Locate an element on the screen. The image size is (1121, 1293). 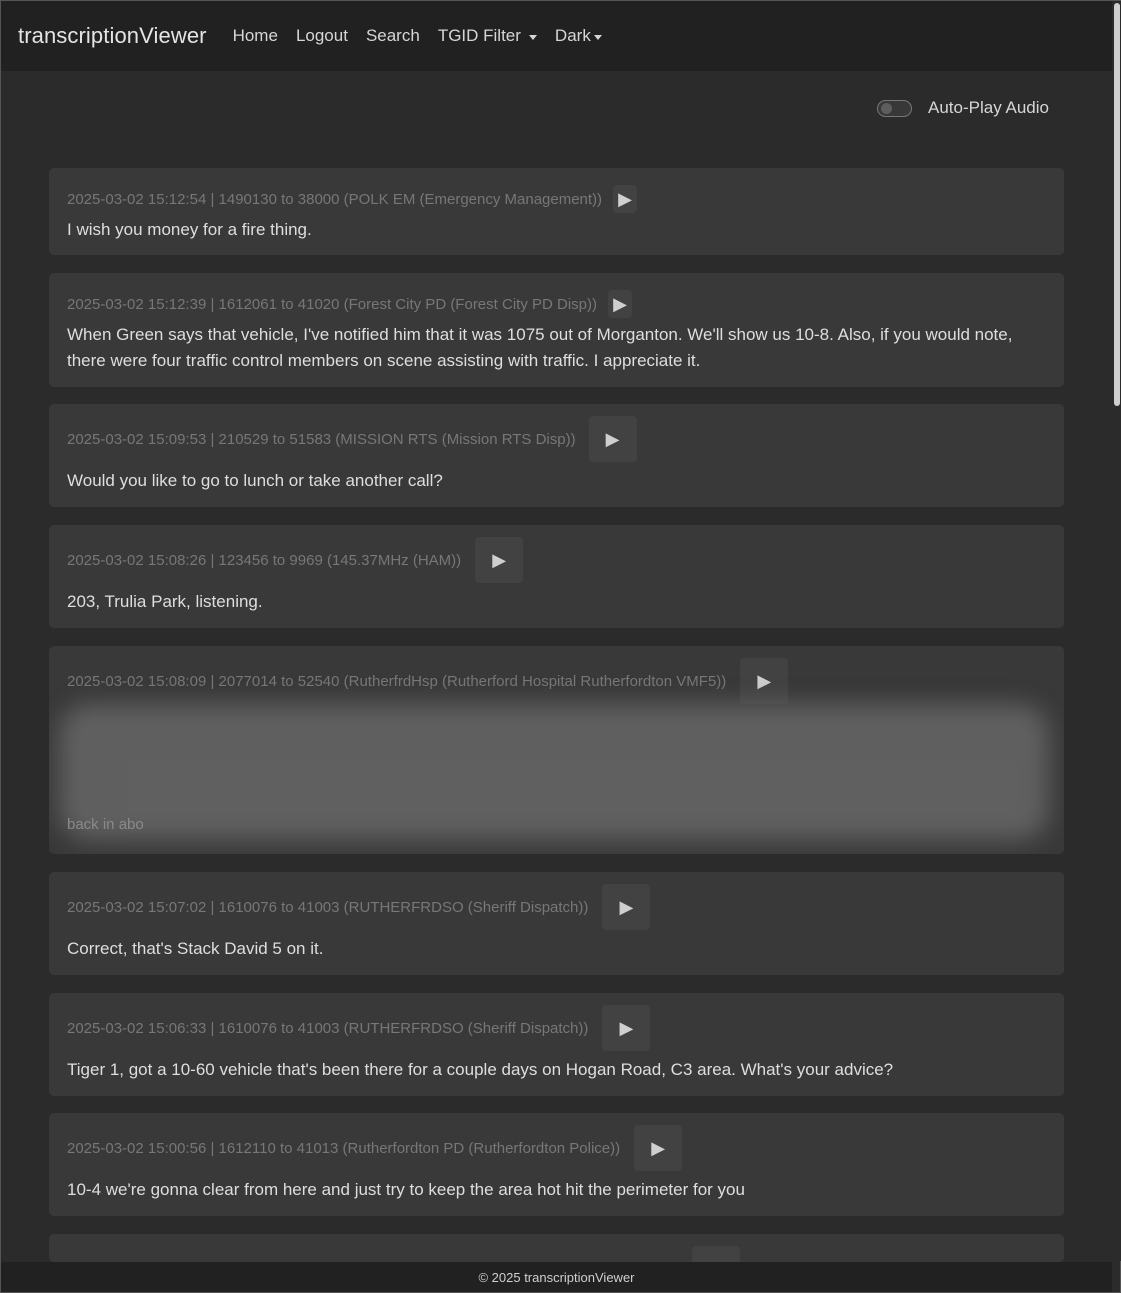
toggle-knob is located at coordinates (886, 108).